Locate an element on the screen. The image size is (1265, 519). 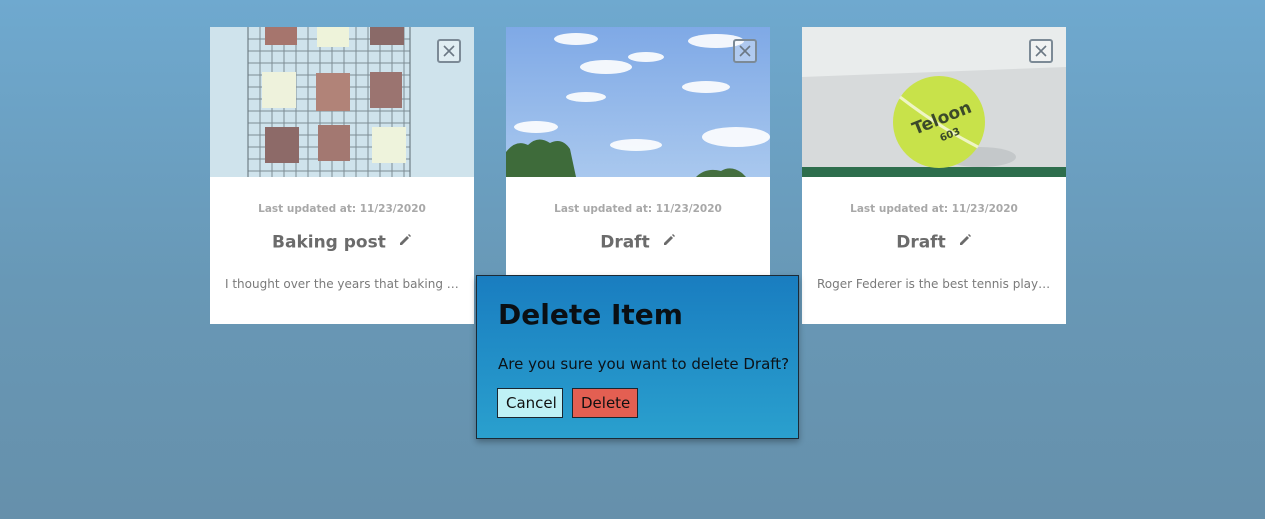
card-title: Baking post is located at coordinates (329, 243).